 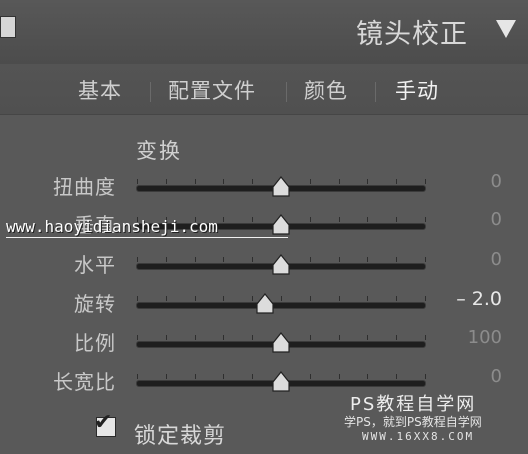 I want to click on triangle-down-icon, so click(x=506, y=29).